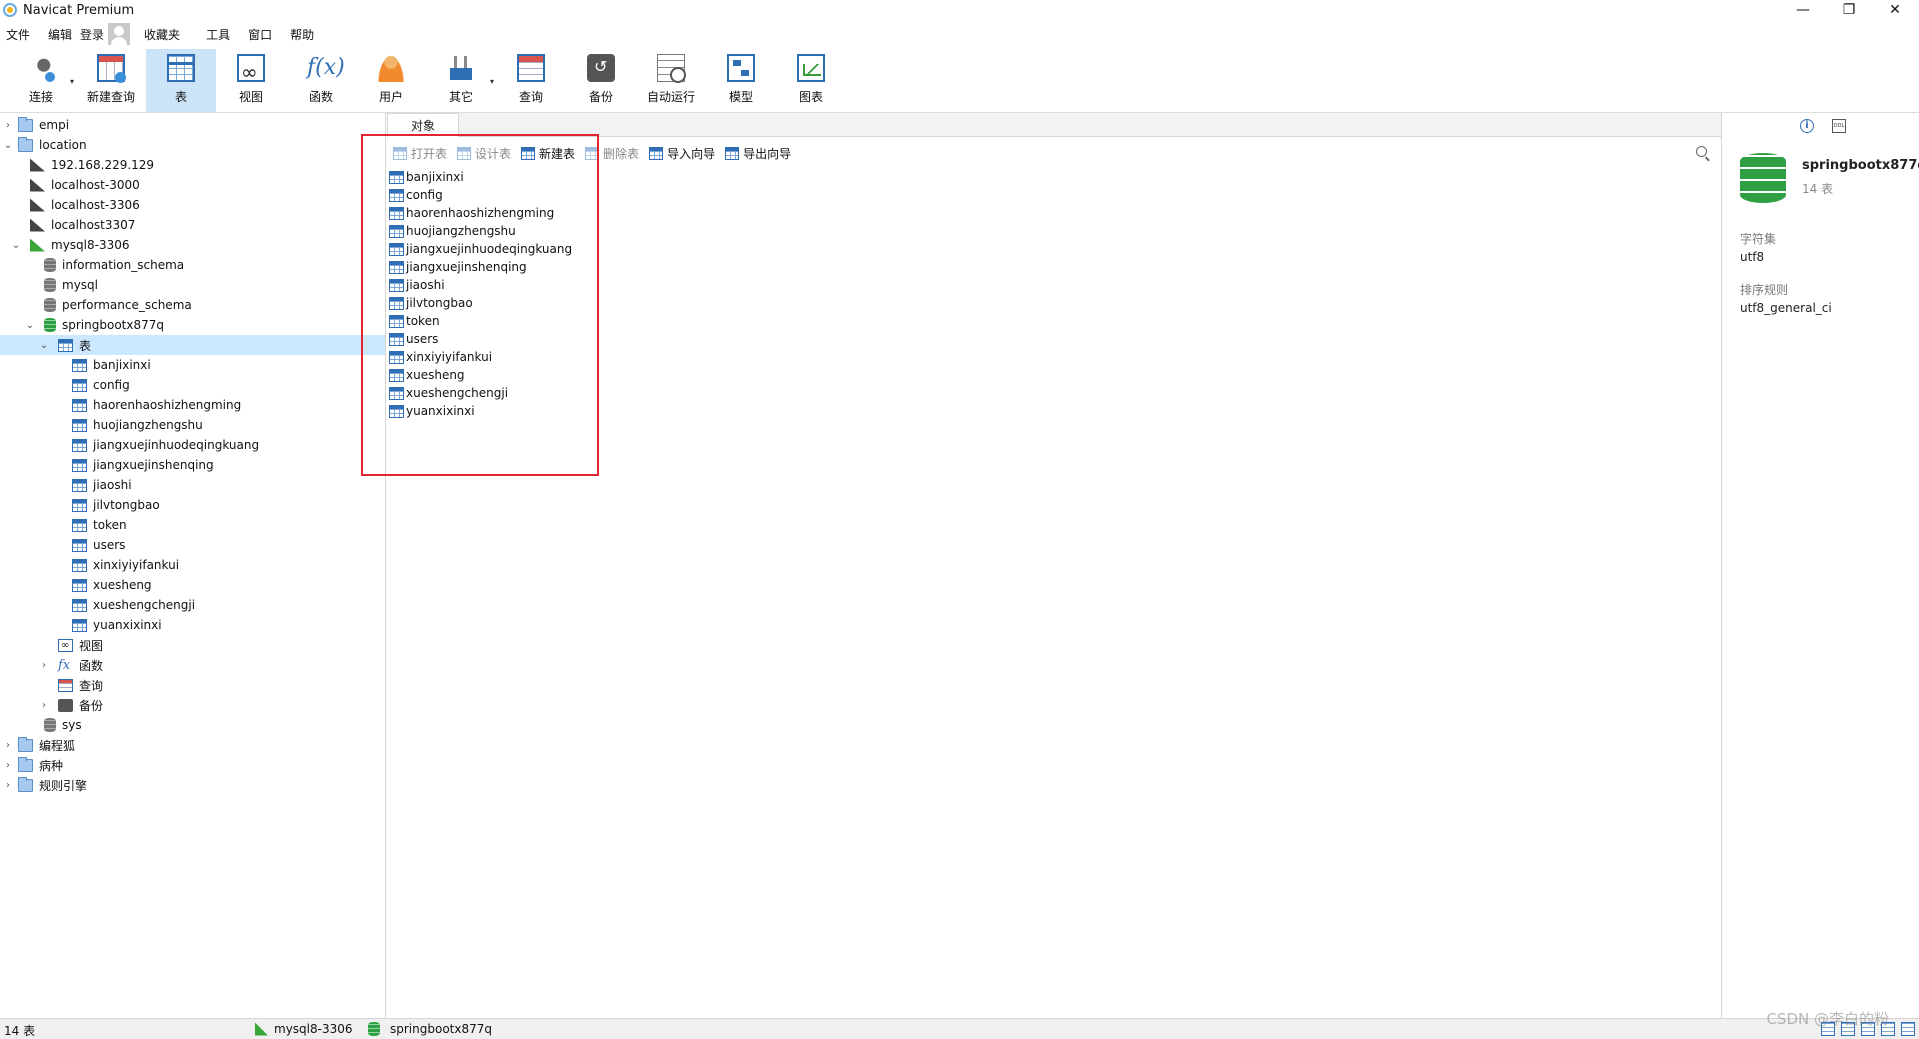 This screenshot has width=1919, height=1039. I want to click on tree-item: performance_schema, so click(192, 305).